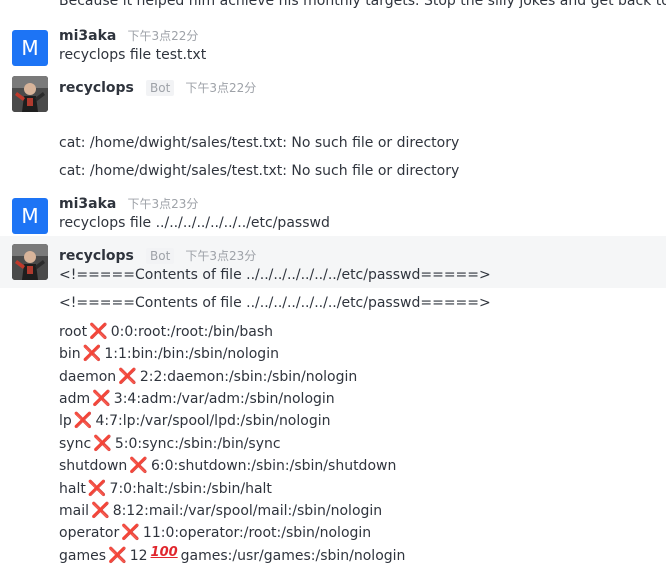 This screenshot has width=666, height=574. Describe the element at coordinates (93, 466) in the screenshot. I see `passwd-user: shutdown` at that location.